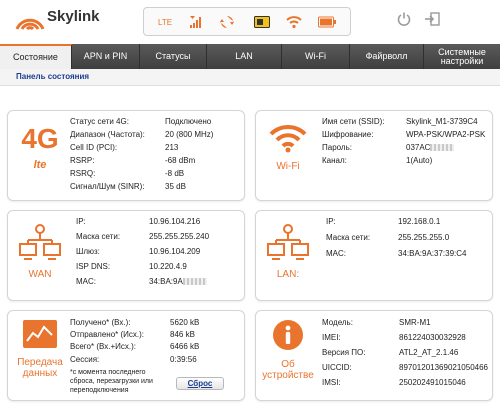 This screenshot has width=500, height=414. I want to click on header: Skylink LTE, so click(250, 22).